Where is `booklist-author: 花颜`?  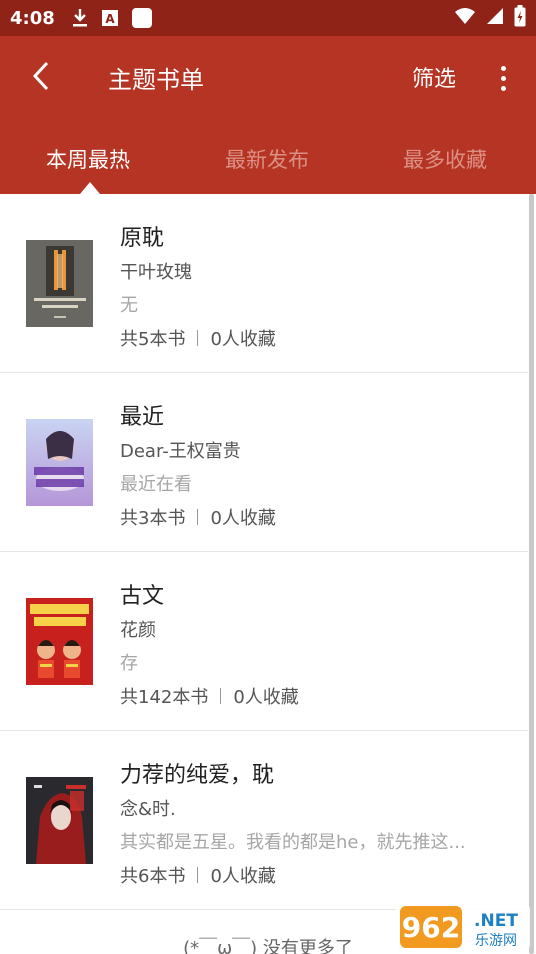
booklist-author: 花颜 is located at coordinates (138, 630).